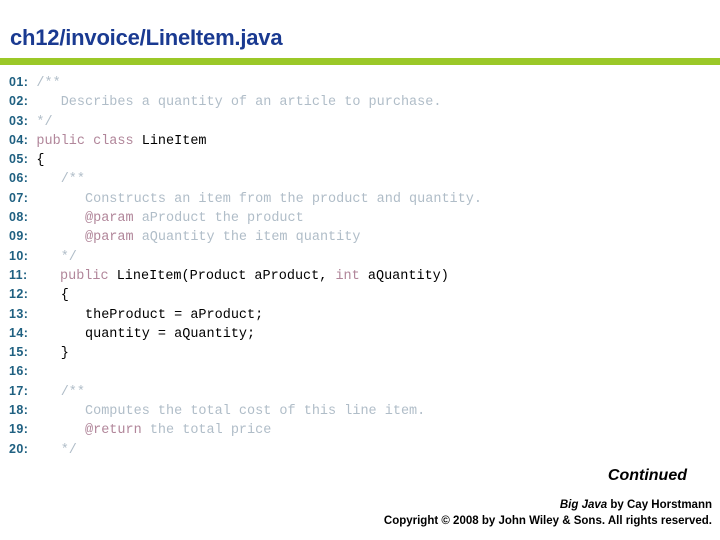 Image resolution: width=720 pixels, height=540 pixels. What do you see at coordinates (19, 429) in the screenshot?
I see `line-number: 19:` at bounding box center [19, 429].